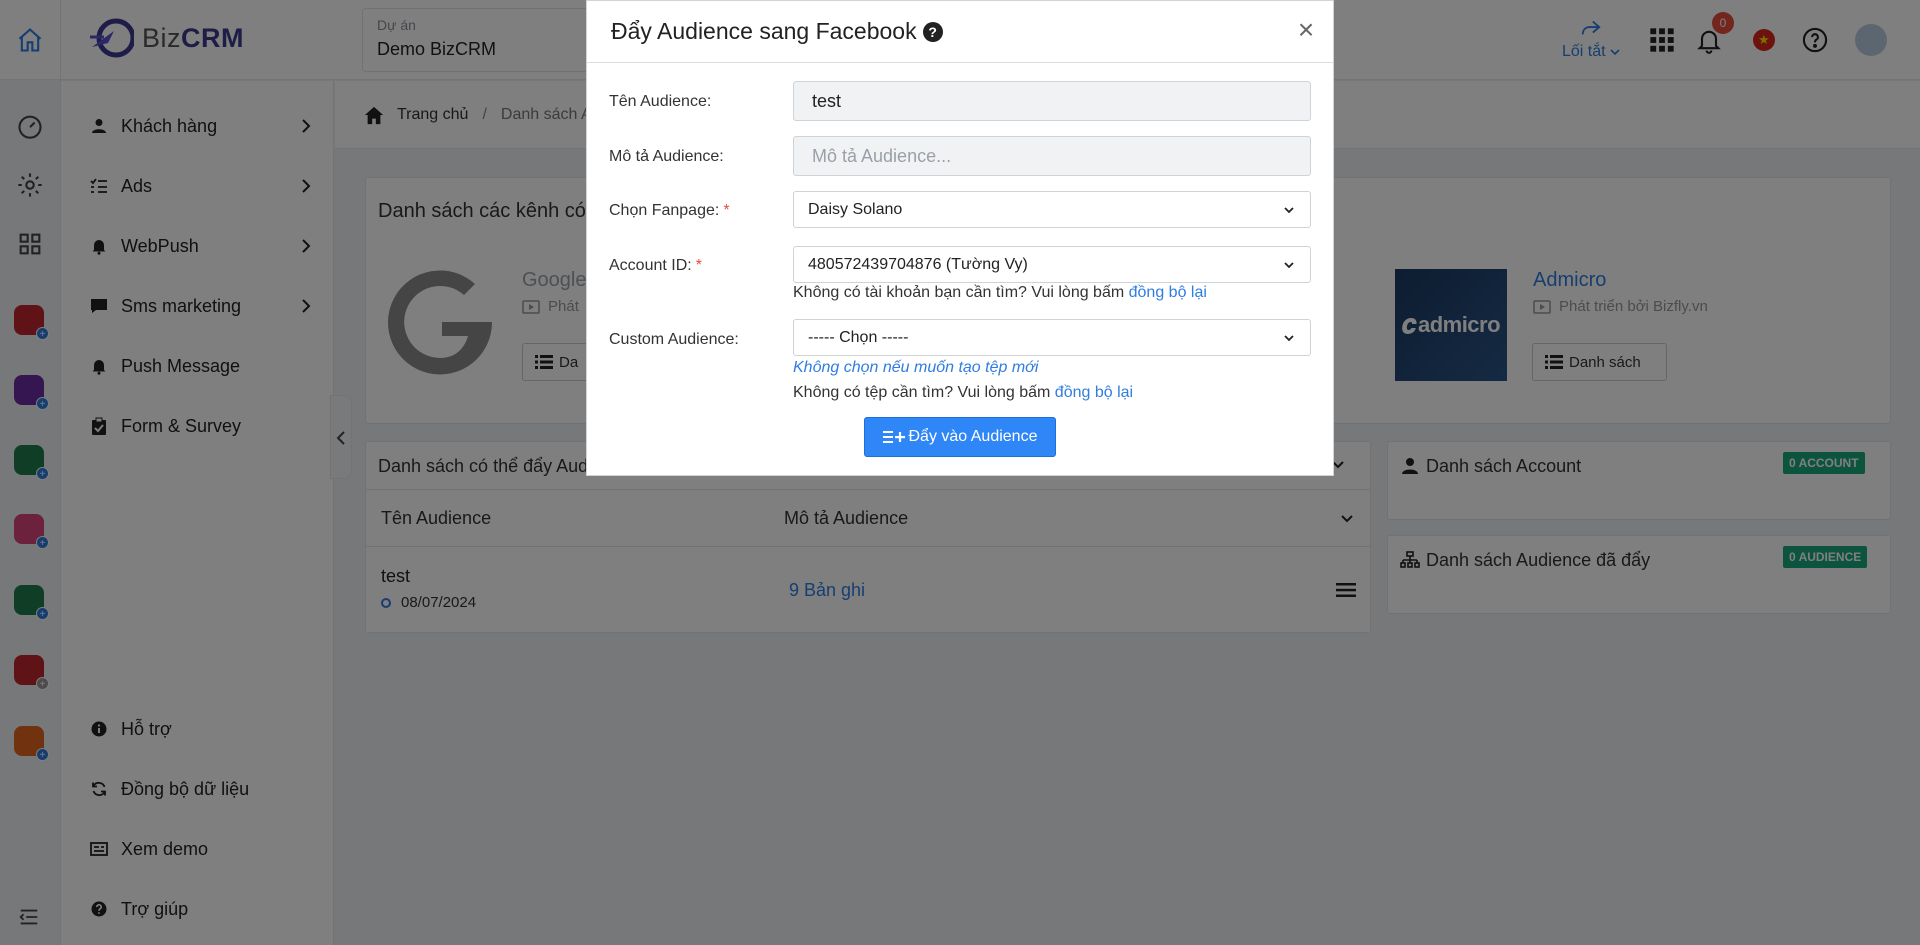 The width and height of the screenshot is (1920, 945). What do you see at coordinates (674, 339) in the screenshot?
I see `custom-audience-label: Custom Audience:` at bounding box center [674, 339].